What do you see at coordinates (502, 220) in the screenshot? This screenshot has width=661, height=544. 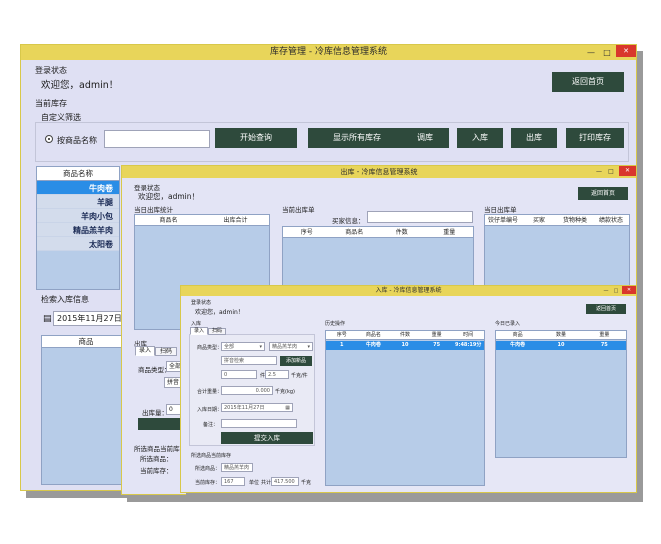 I see `today-col-order-no: 饺仔单编号` at bounding box center [502, 220].